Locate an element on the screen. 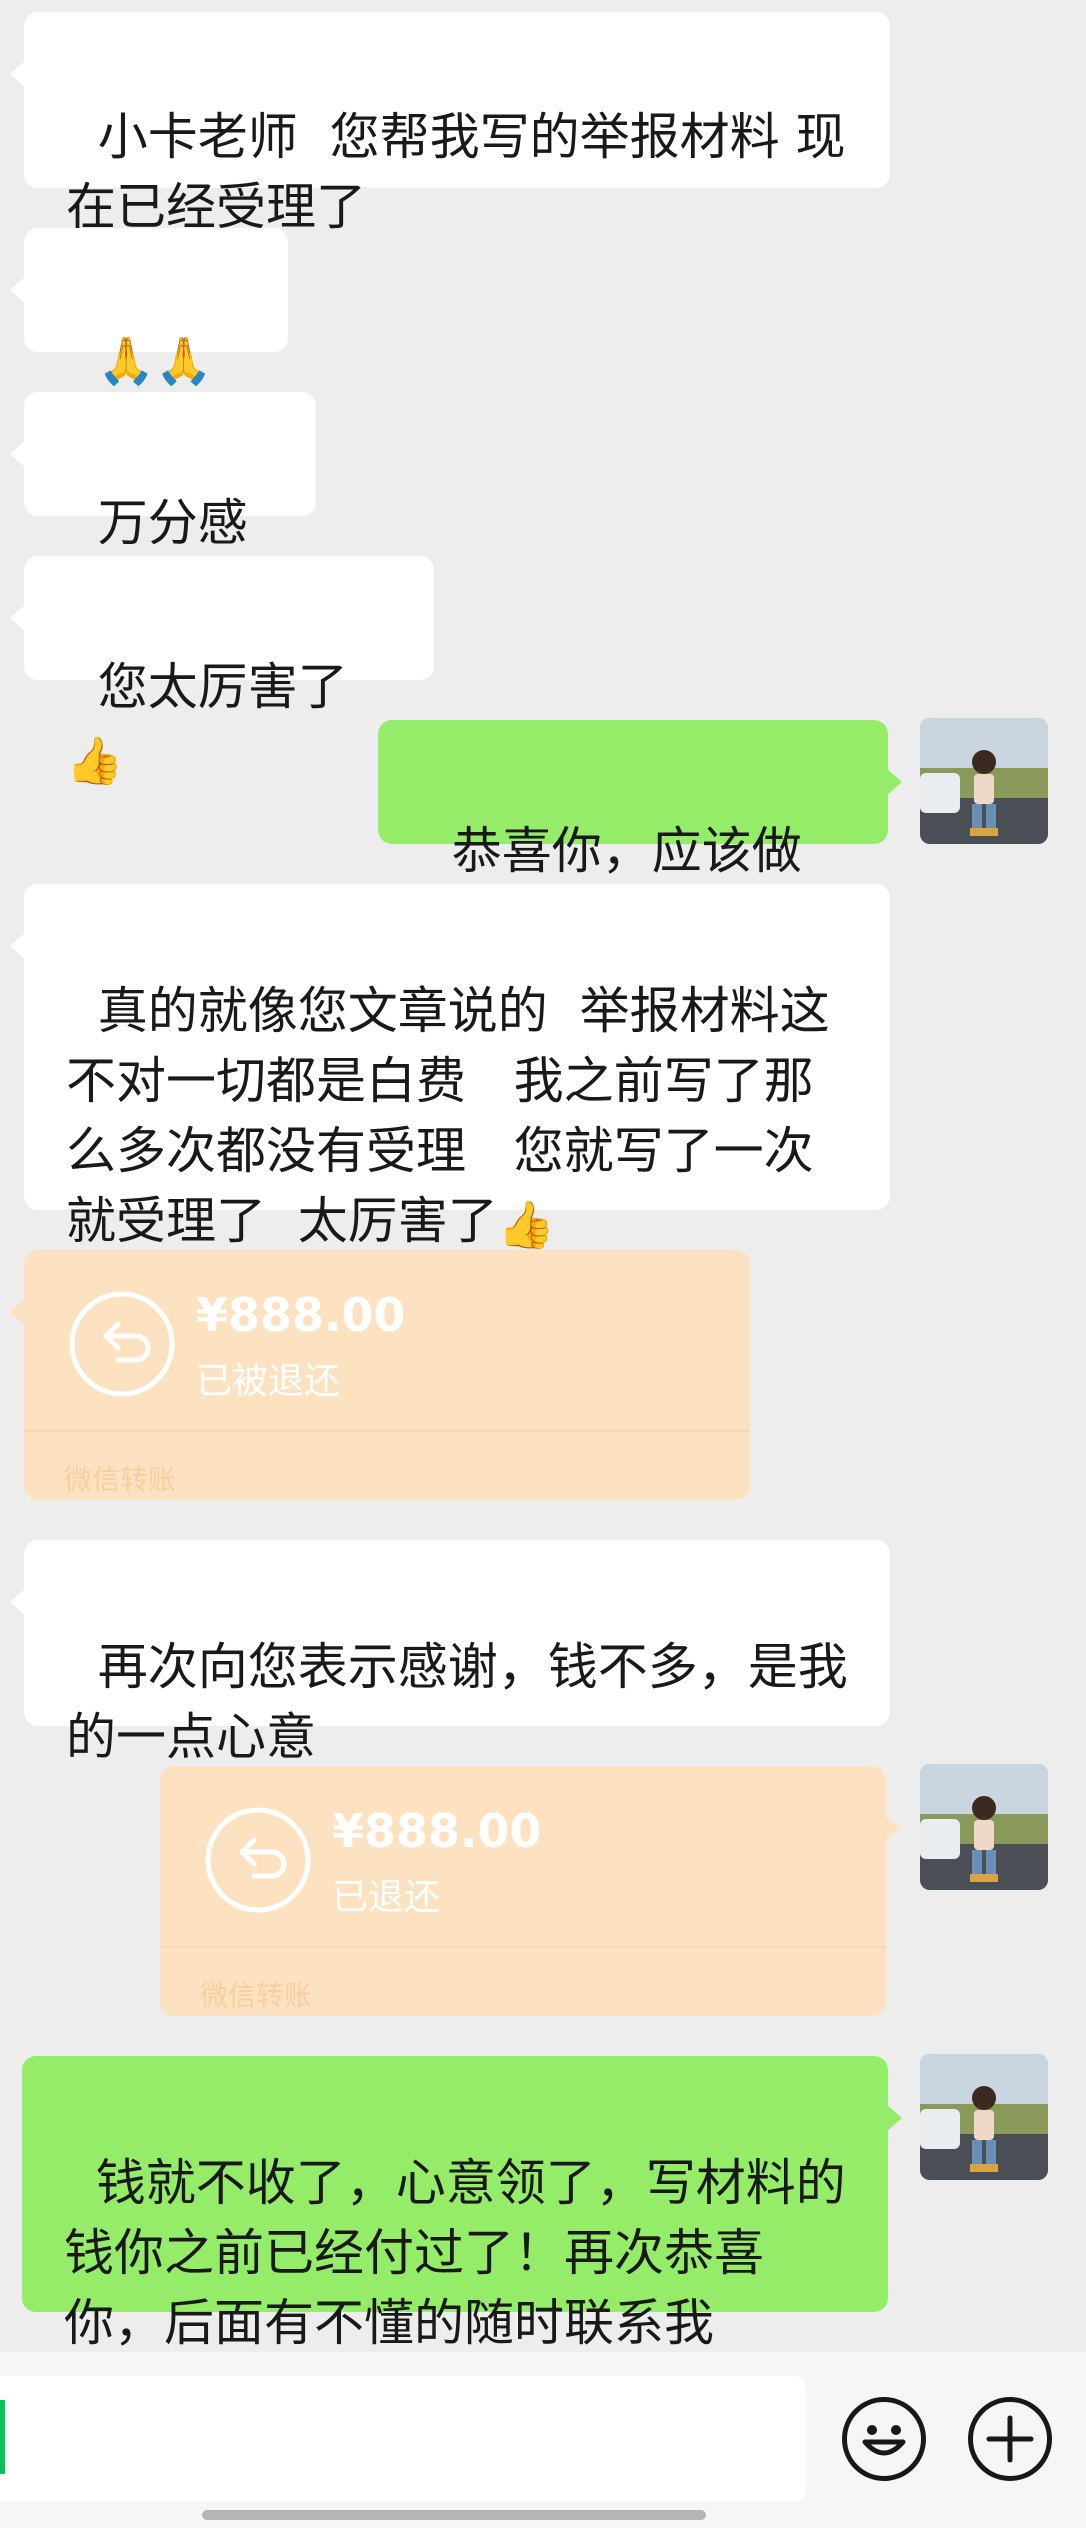 The image size is (1086, 2528). transfer-status: 已被退还 is located at coordinates (268, 1381).